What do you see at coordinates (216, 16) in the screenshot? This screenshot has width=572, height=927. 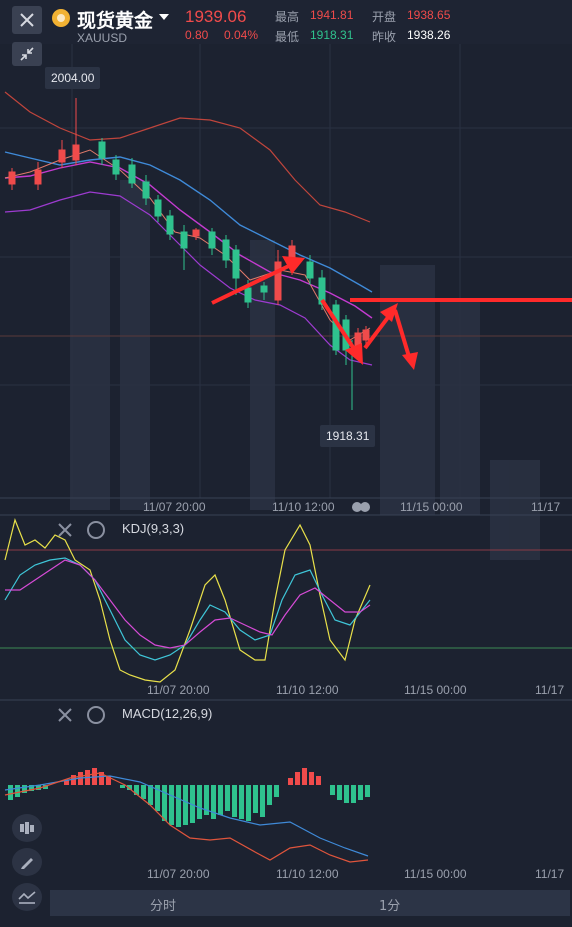 I see `last-price: 1939.06` at bounding box center [216, 16].